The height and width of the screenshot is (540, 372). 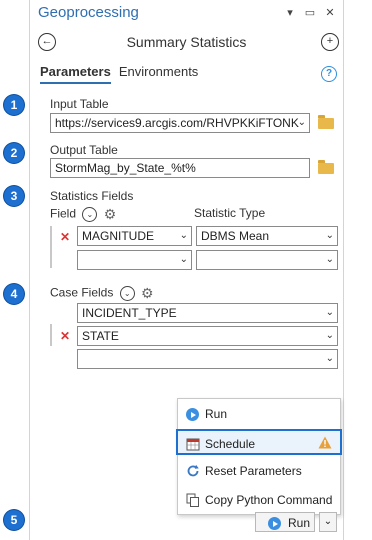 I want to click on copy-icon, so click(x=193, y=500).